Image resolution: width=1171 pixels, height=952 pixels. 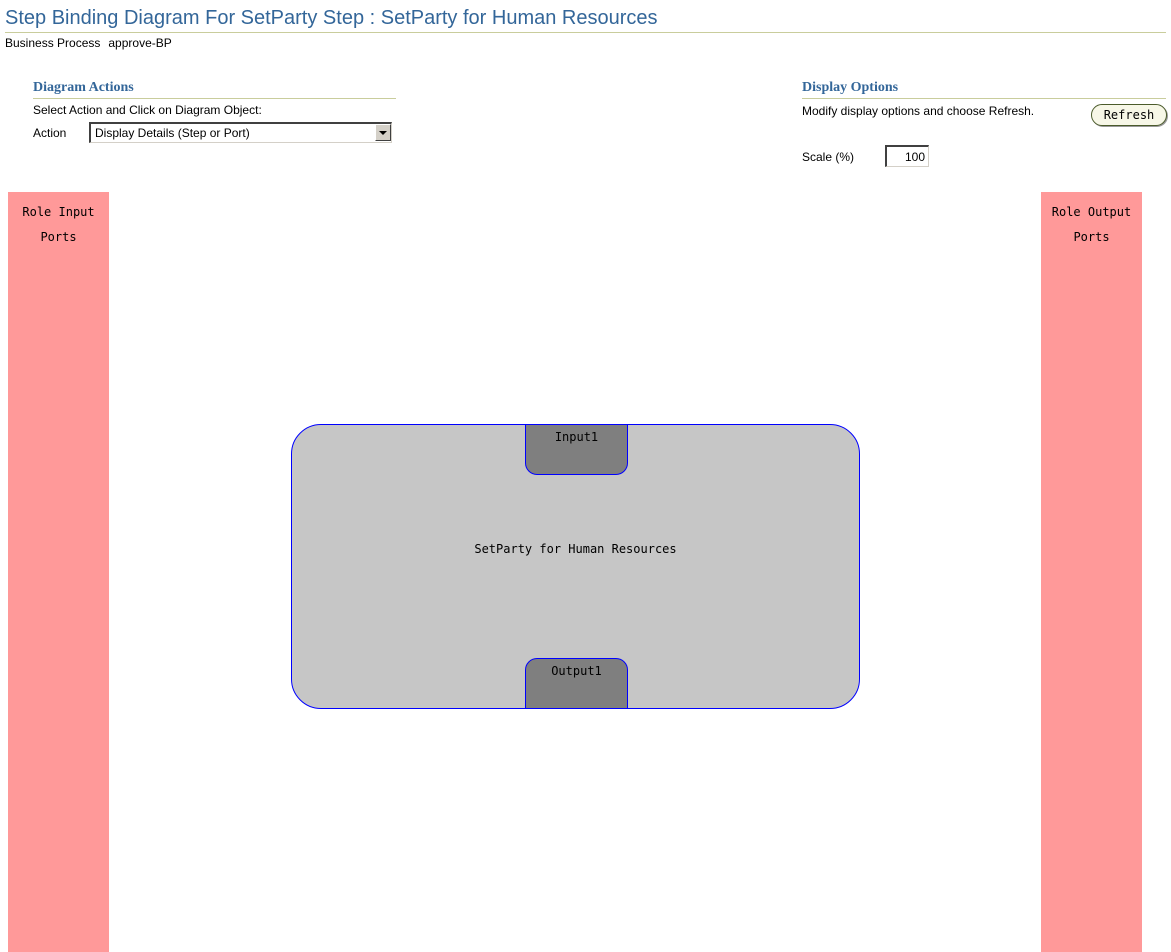 What do you see at coordinates (58, 212) in the screenshot?
I see `role-input-ports-label-line1: Role Input` at bounding box center [58, 212].